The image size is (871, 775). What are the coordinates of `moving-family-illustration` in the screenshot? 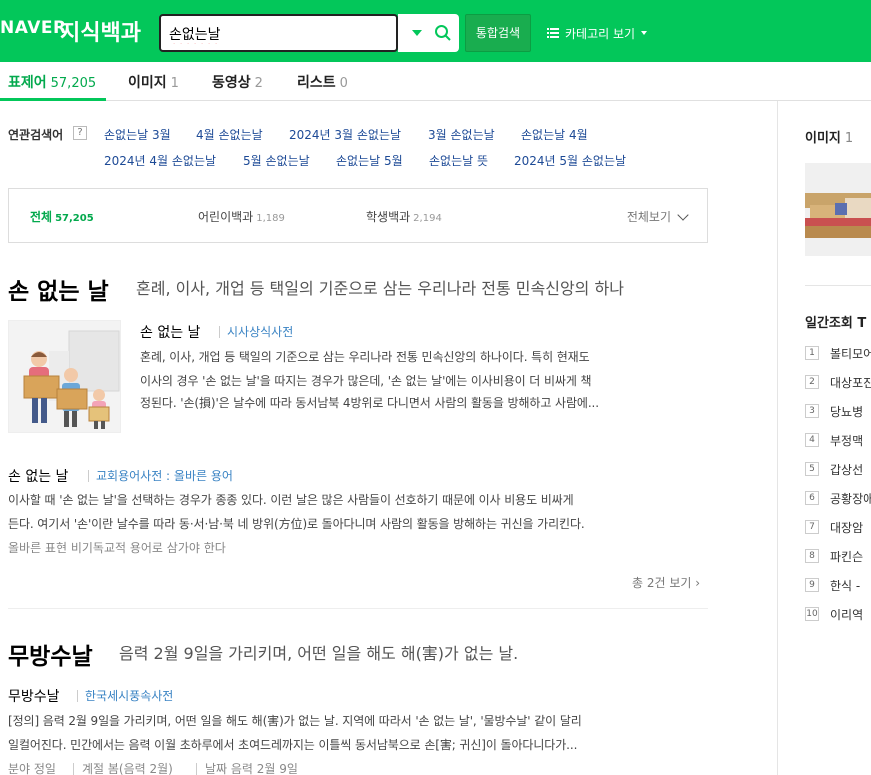 It's located at (64, 376).